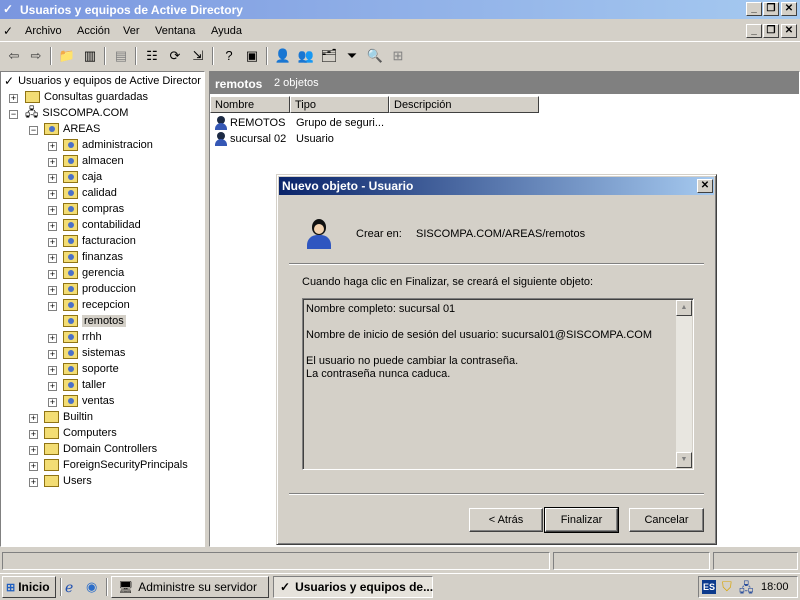 The height and width of the screenshot is (600, 800). I want to click on child-minimize-icon: _, so click(754, 31).